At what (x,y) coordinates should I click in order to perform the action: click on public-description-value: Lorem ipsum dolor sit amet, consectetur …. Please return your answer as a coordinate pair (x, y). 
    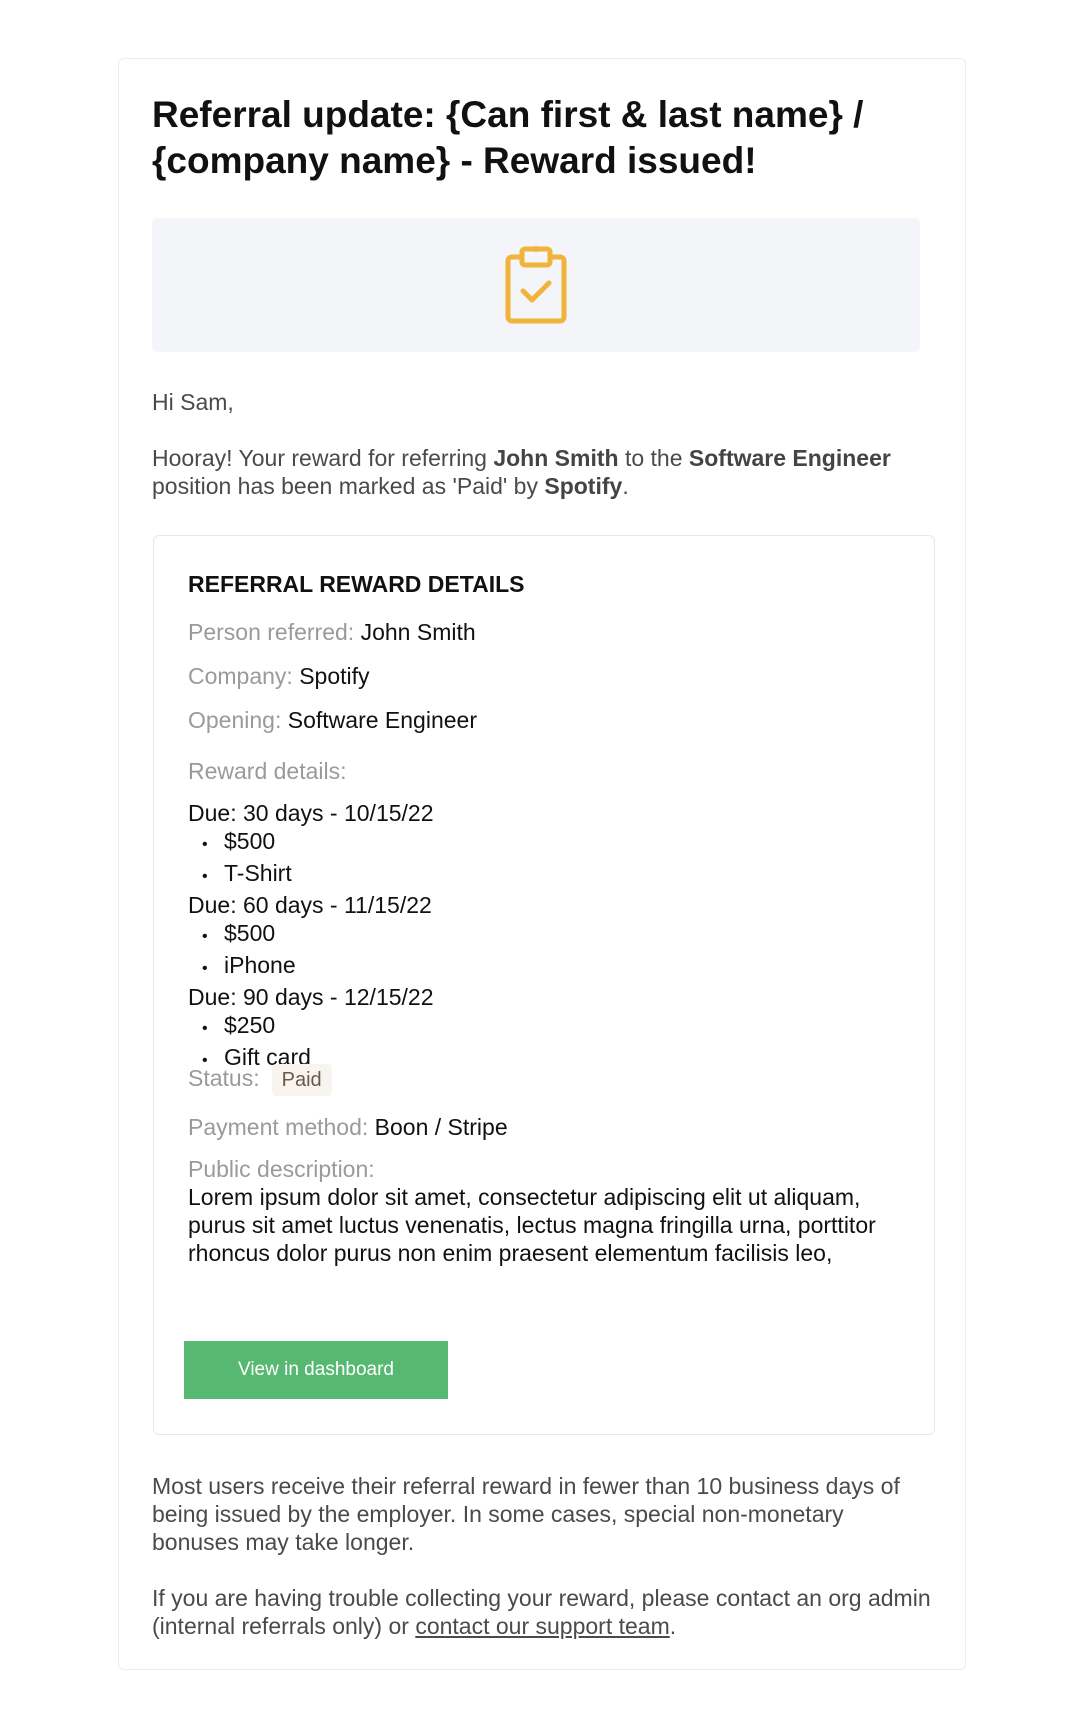
    Looking at the image, I should click on (532, 1225).